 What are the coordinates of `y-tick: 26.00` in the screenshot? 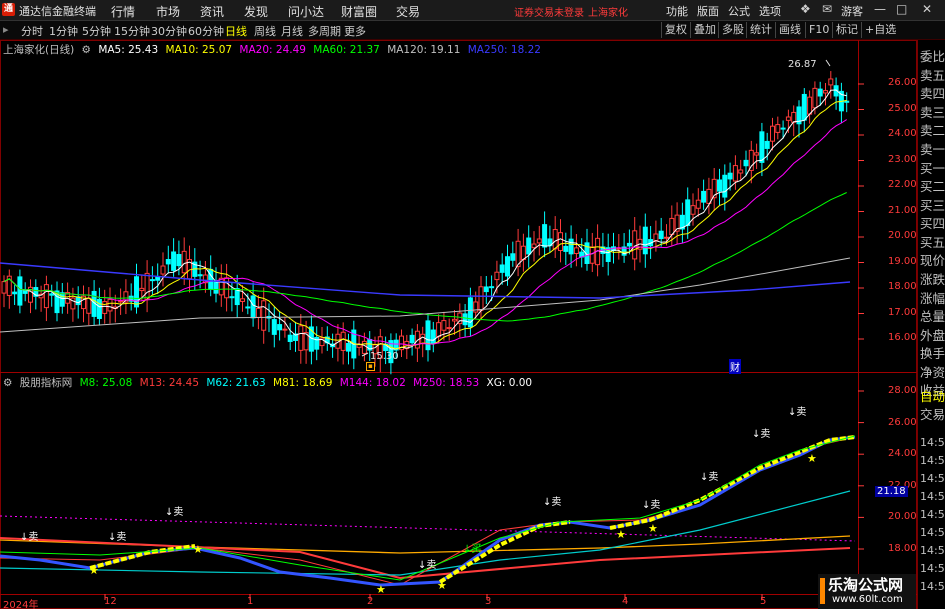 It's located at (902, 82).